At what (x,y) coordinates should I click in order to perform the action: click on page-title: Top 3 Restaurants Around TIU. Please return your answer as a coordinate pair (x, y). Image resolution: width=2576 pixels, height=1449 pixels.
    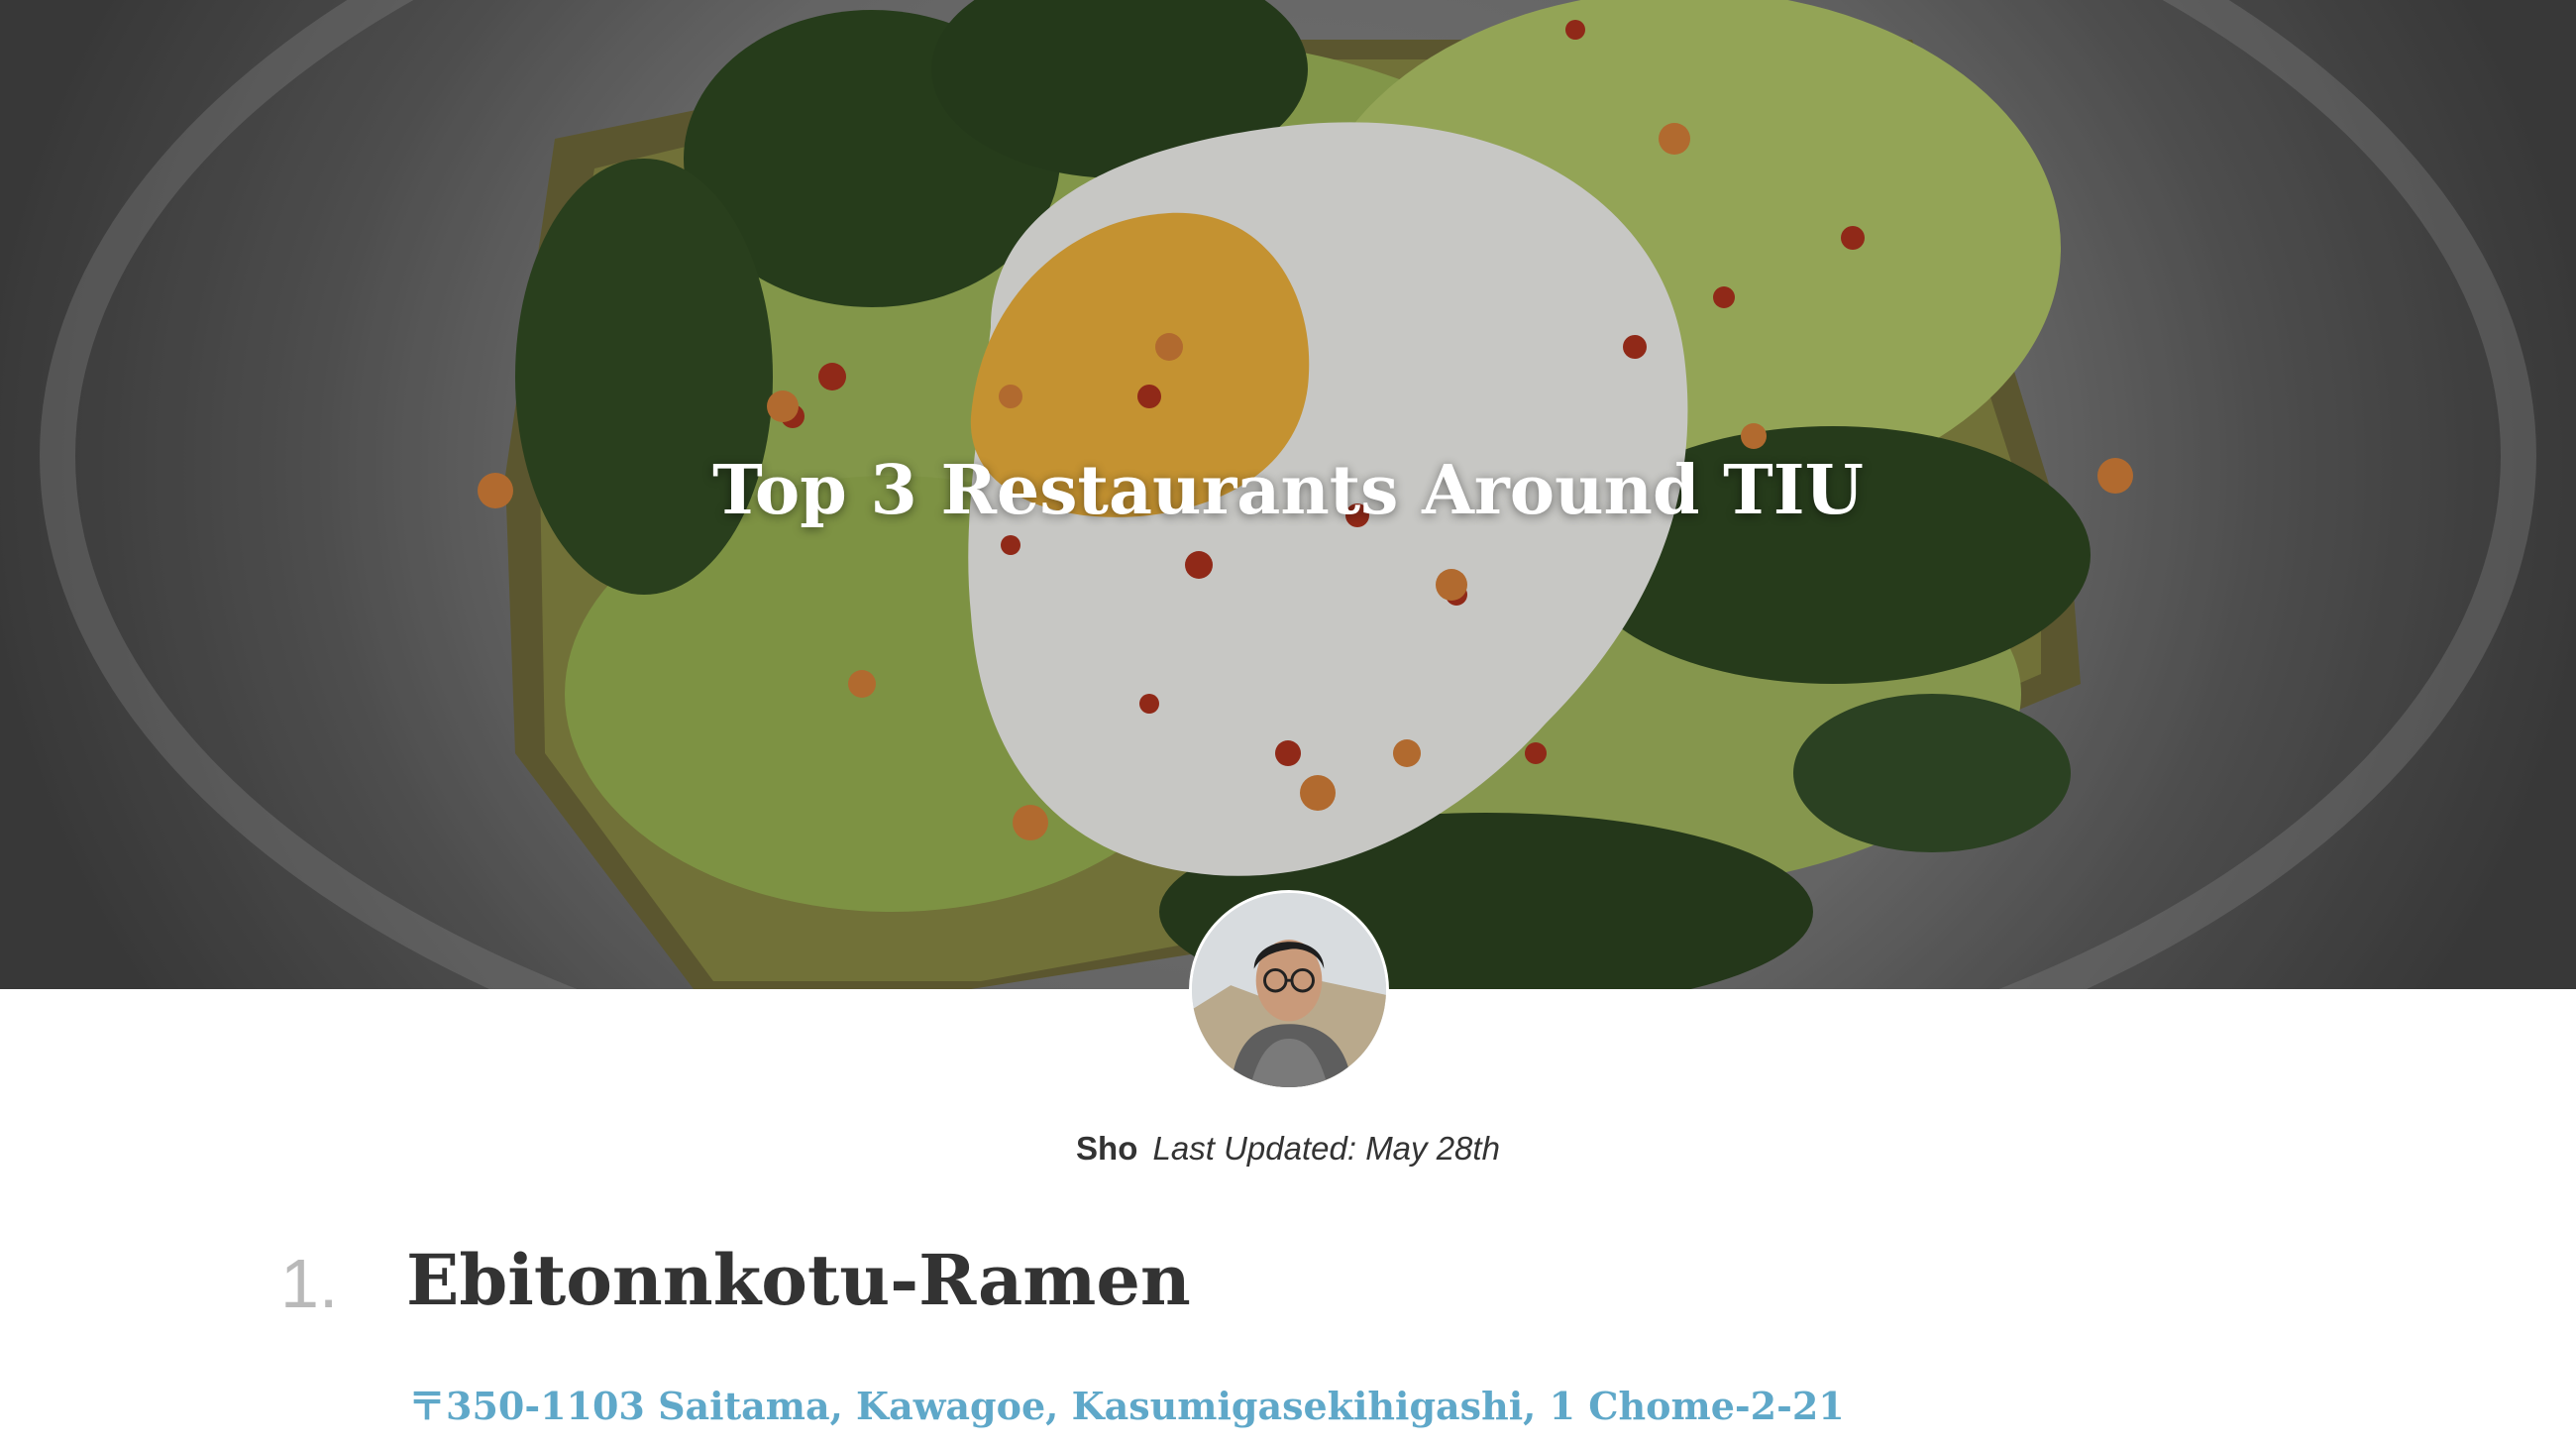
    Looking at the image, I should click on (1288, 490).